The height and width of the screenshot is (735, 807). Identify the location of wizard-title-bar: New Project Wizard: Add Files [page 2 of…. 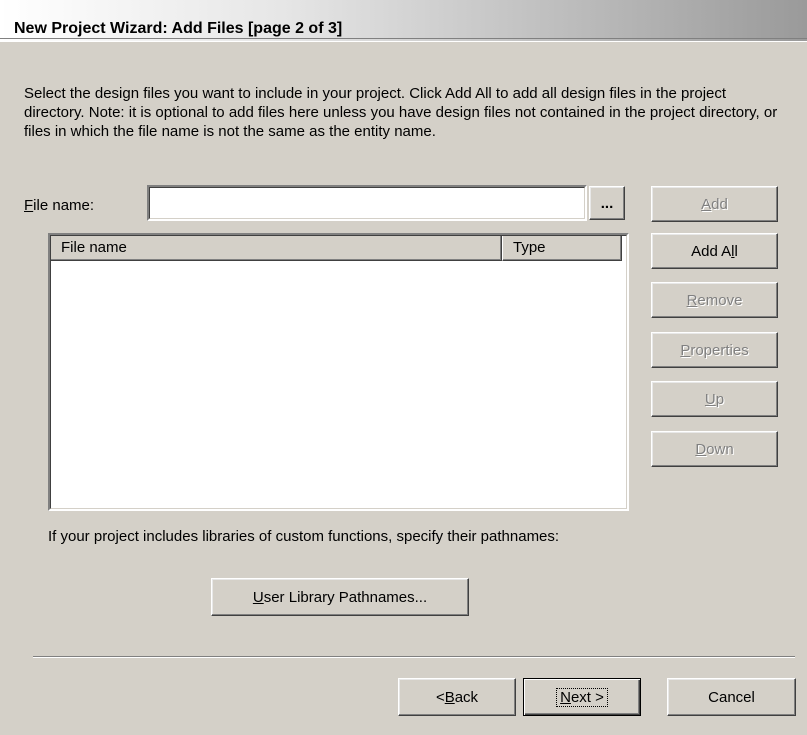
(403, 21).